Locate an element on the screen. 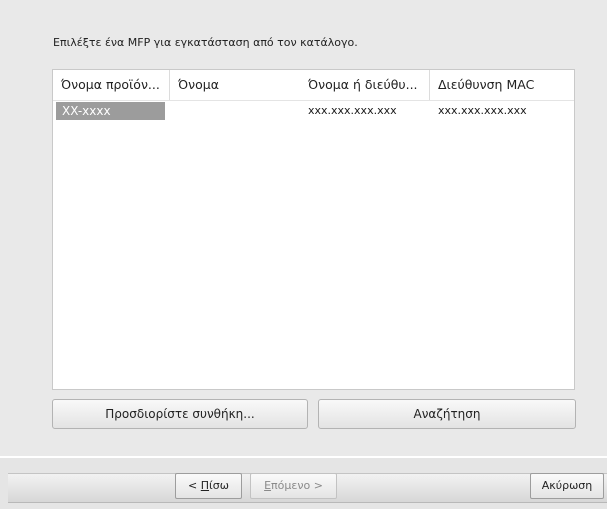  back-button-prefix: < is located at coordinates (194, 485).